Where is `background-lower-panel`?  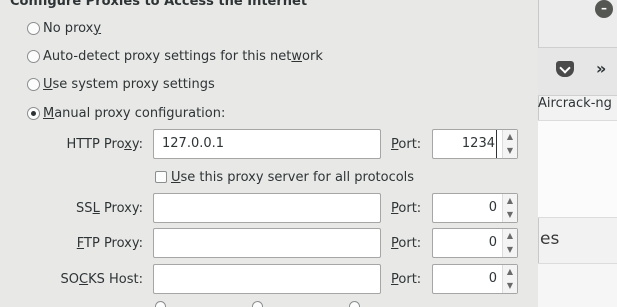 background-lower-panel is located at coordinates (577, 285).